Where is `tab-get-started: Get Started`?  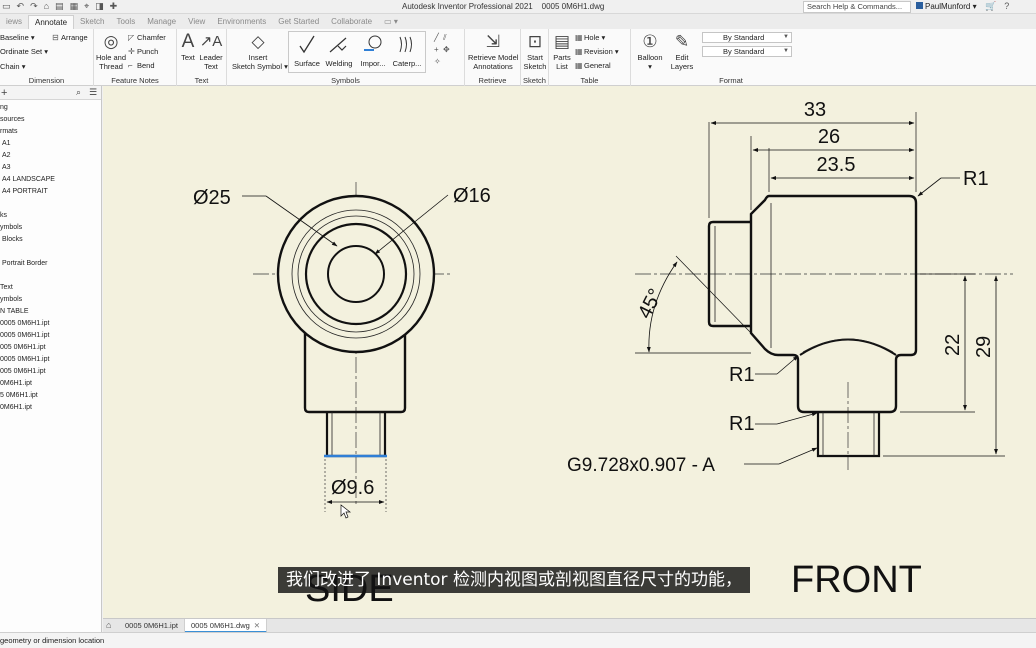 tab-get-started: Get Started is located at coordinates (298, 22).